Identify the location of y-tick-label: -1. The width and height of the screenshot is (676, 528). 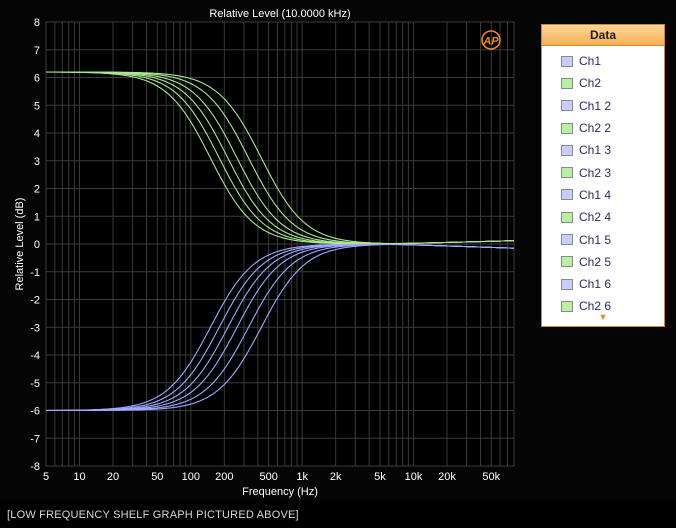
(35, 273).